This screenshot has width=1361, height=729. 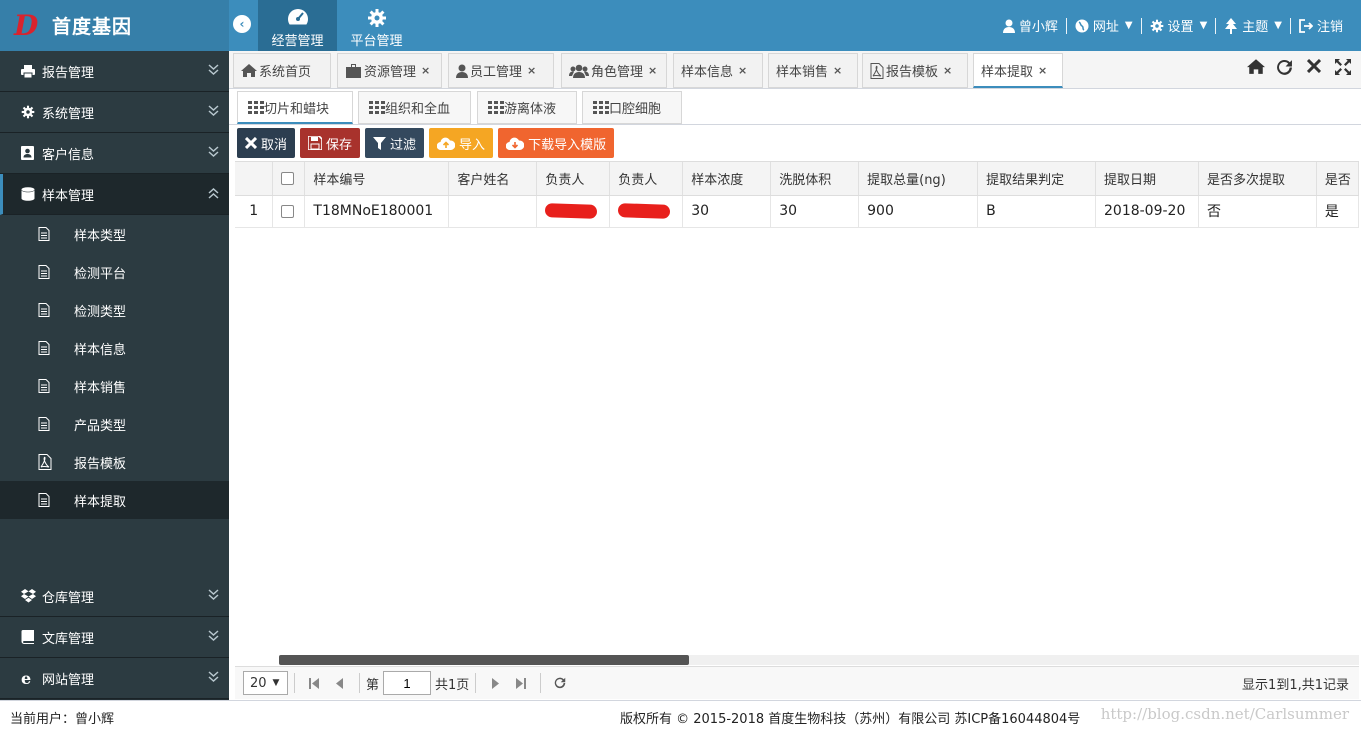 I want to click on sidebar-group-customer-info: 客户信息, so click(x=114, y=153).